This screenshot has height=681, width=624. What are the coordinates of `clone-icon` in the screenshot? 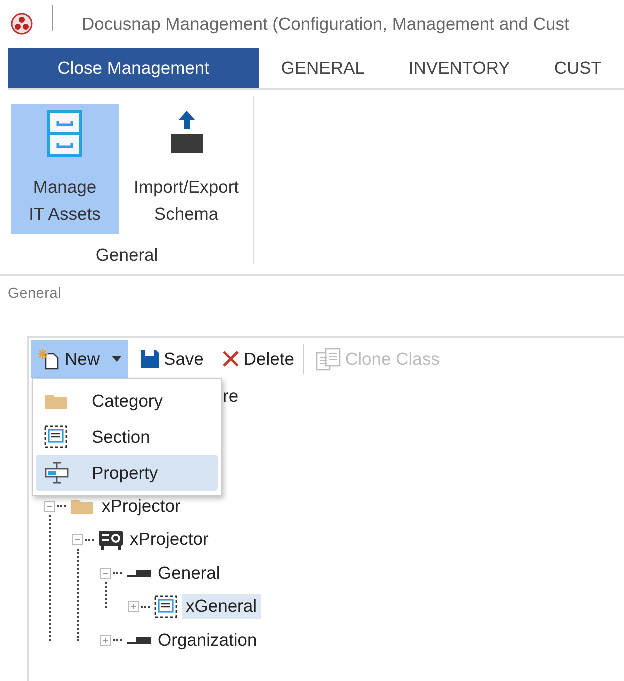 It's located at (329, 359).